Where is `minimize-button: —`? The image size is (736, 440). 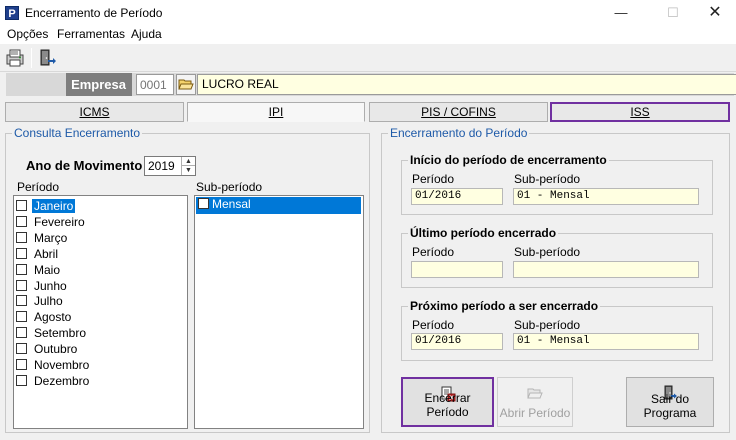 minimize-button: — is located at coordinates (621, 13).